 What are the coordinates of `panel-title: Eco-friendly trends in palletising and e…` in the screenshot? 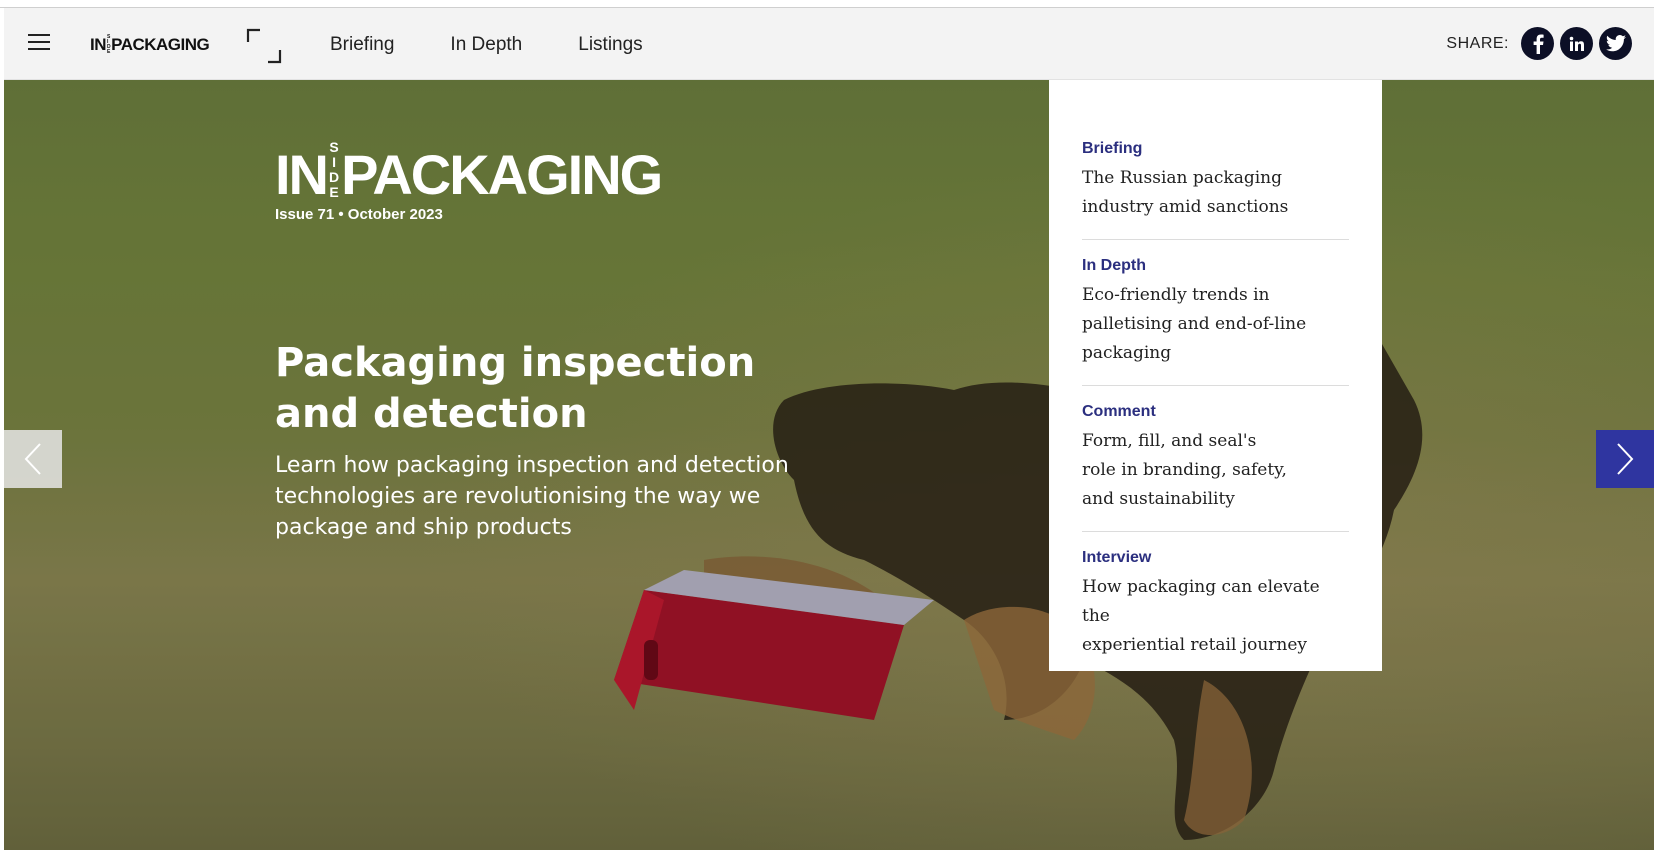 It's located at (1194, 324).